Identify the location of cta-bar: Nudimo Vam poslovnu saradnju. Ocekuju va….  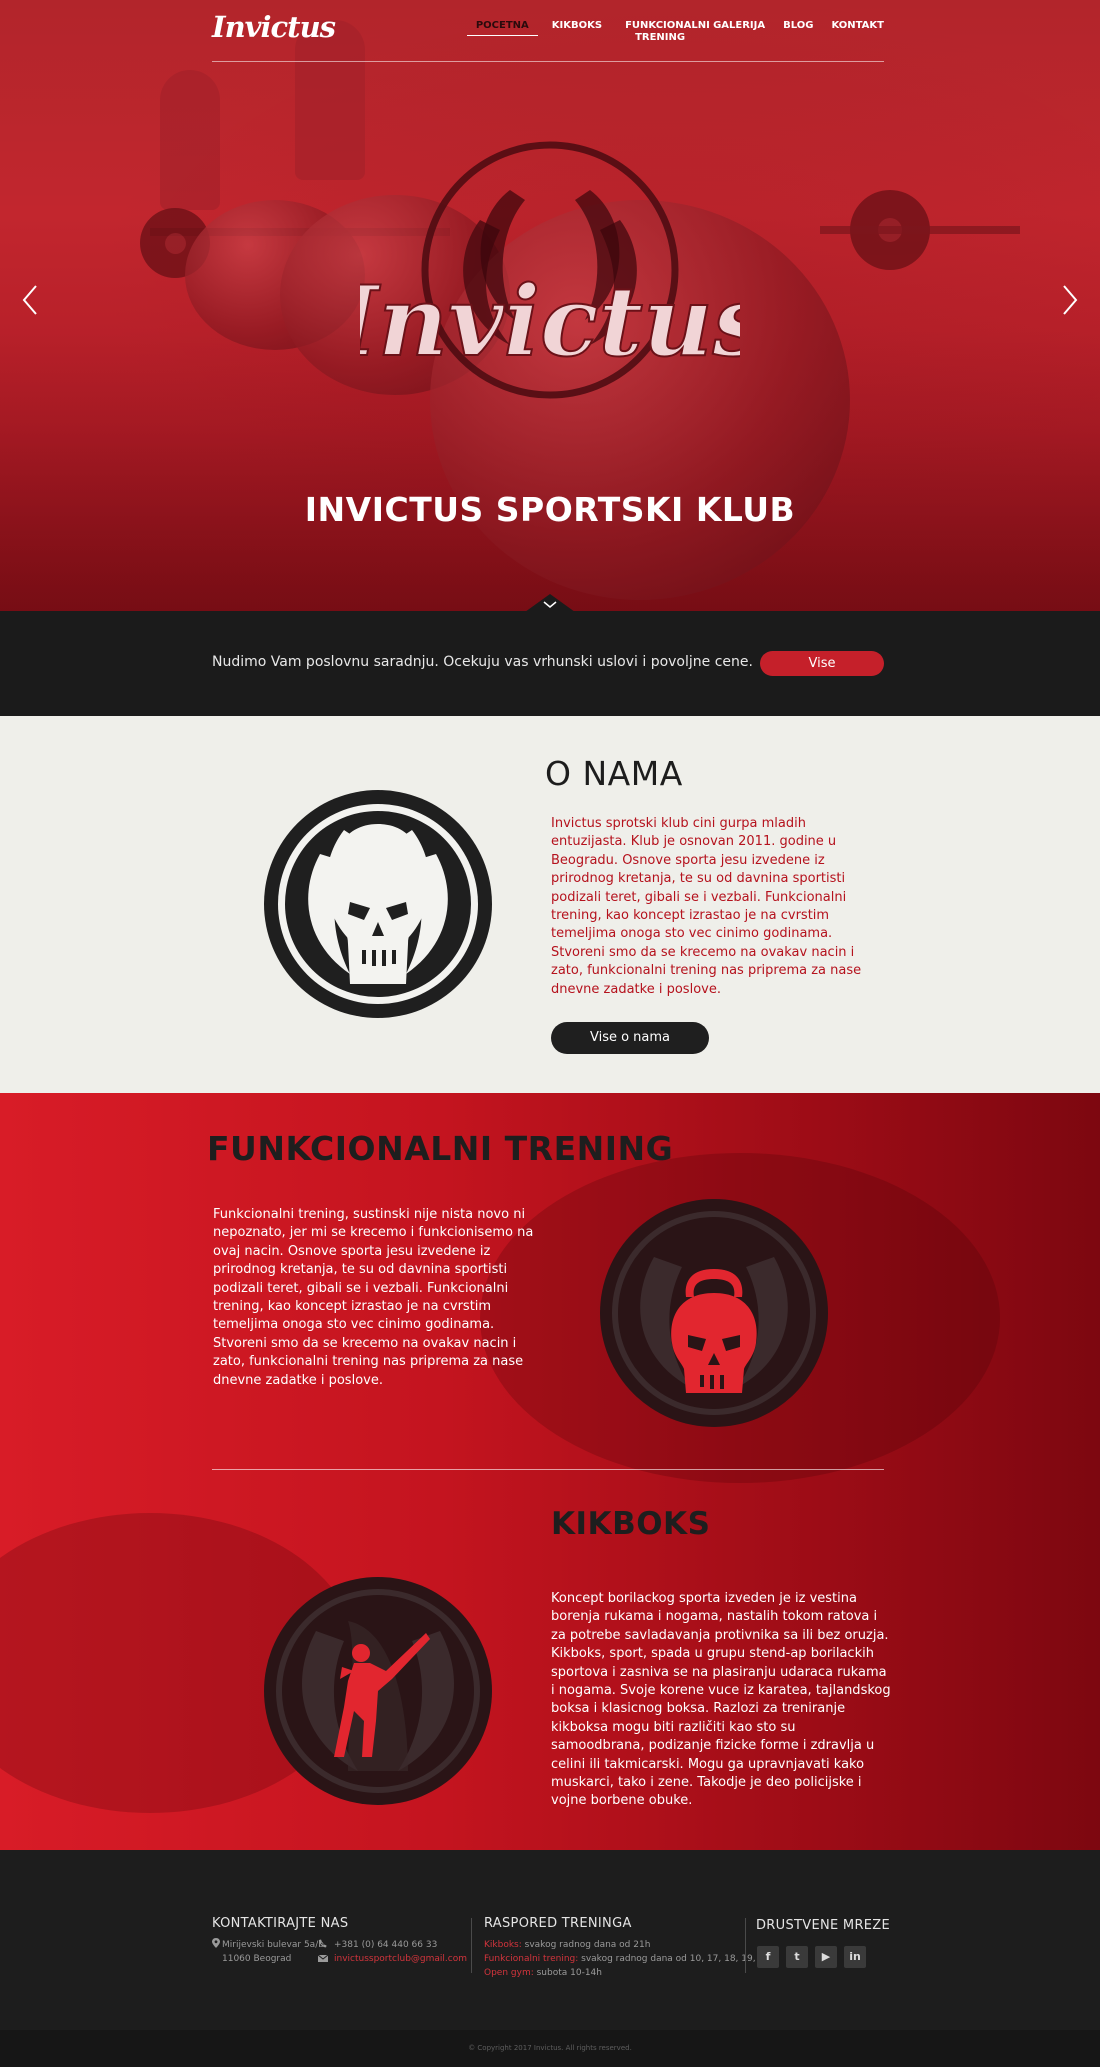
(550, 663).